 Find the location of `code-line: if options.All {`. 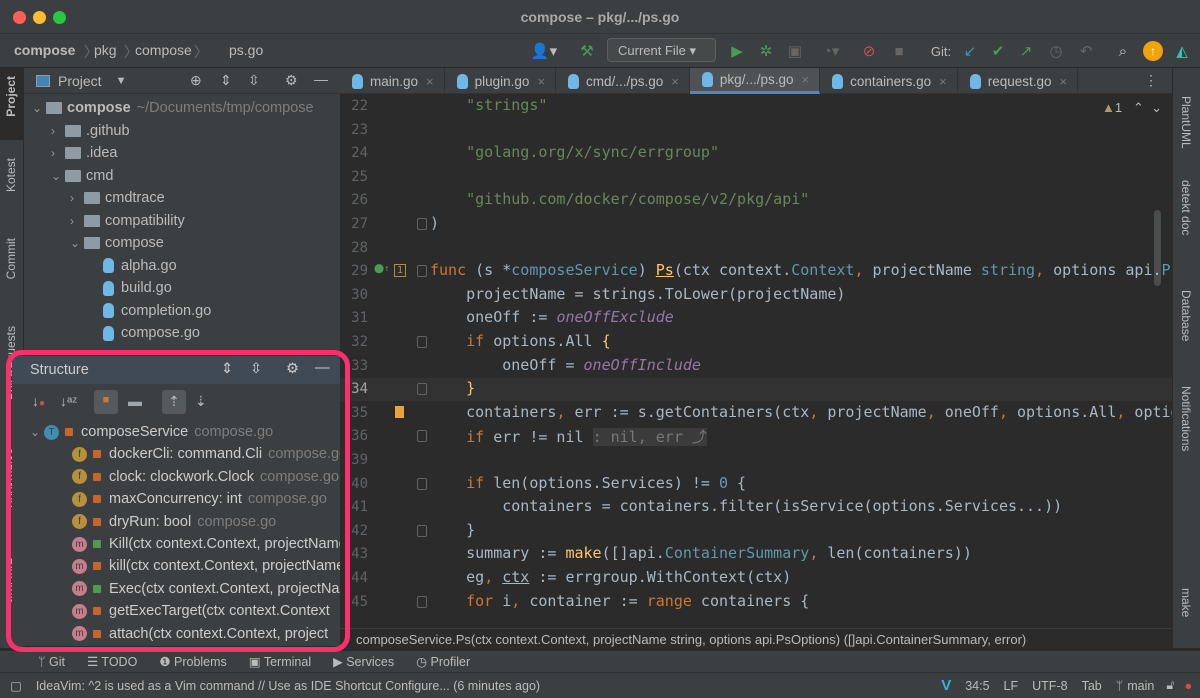

code-line: if options.All { is located at coordinates (520, 341).